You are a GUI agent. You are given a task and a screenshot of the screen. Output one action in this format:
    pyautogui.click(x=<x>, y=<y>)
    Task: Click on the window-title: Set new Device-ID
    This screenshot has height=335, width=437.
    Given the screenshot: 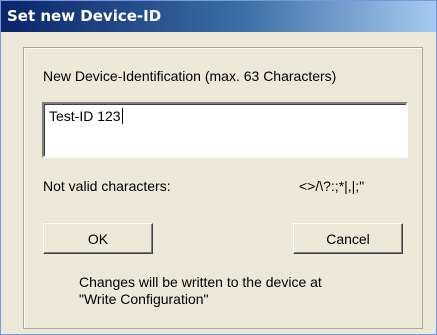 What is the action you would take?
    pyautogui.click(x=84, y=16)
    